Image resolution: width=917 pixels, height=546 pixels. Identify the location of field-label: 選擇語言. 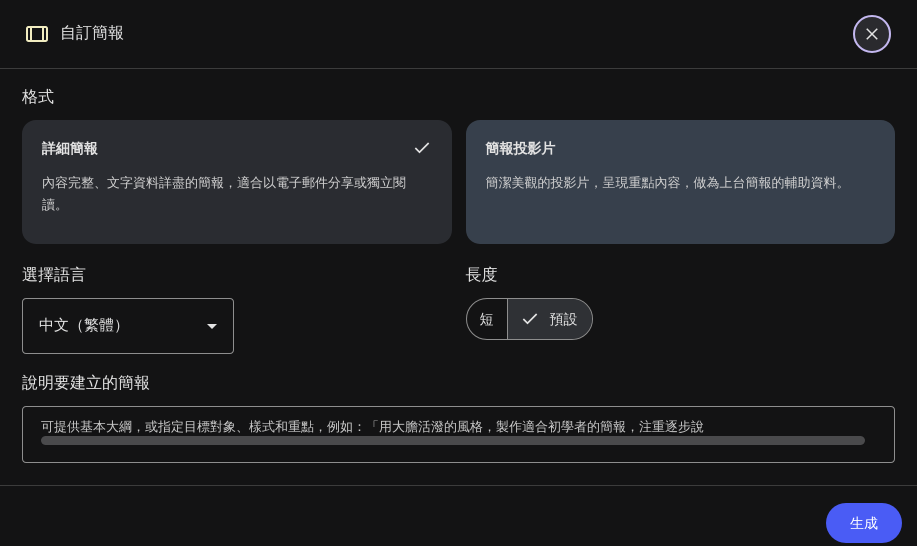
(54, 276).